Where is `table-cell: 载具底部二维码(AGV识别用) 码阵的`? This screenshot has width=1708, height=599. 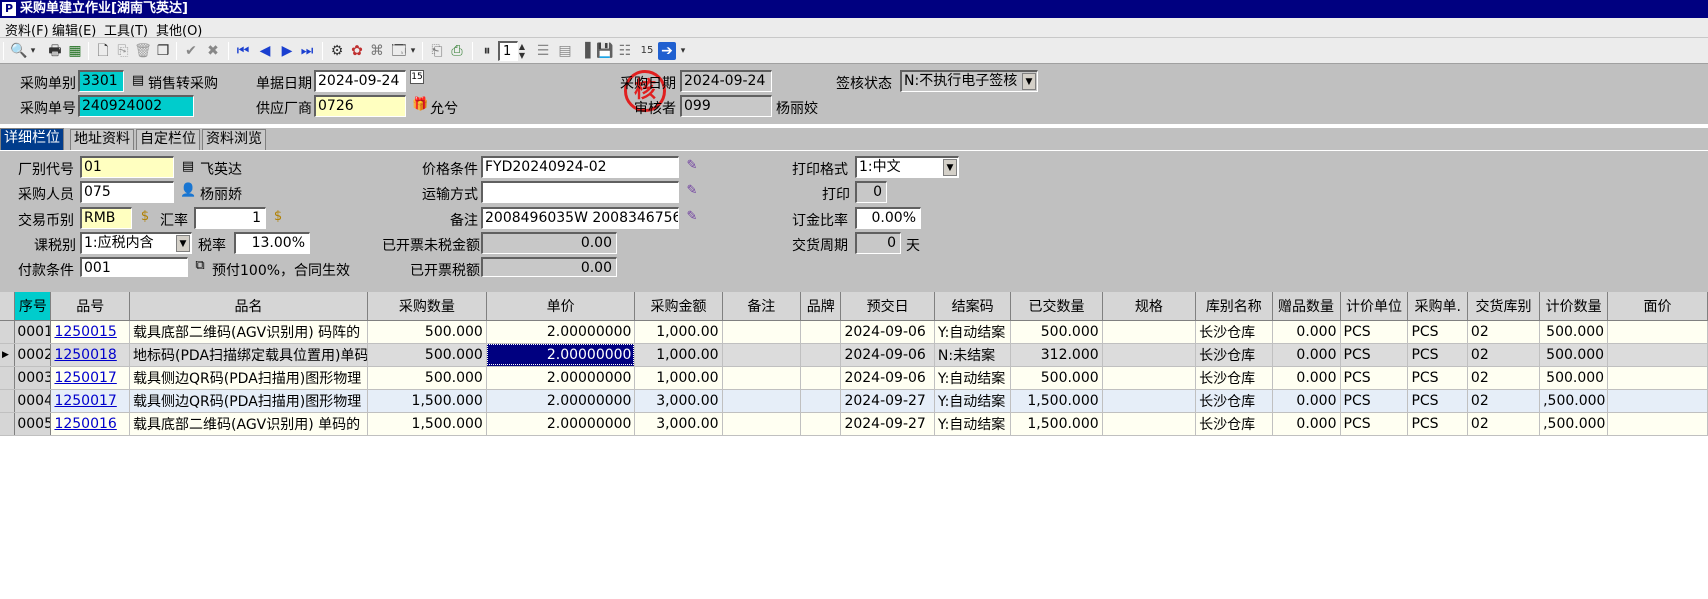
table-cell: 载具底部二维码(AGV识别用) 码阵的 is located at coordinates (248, 332).